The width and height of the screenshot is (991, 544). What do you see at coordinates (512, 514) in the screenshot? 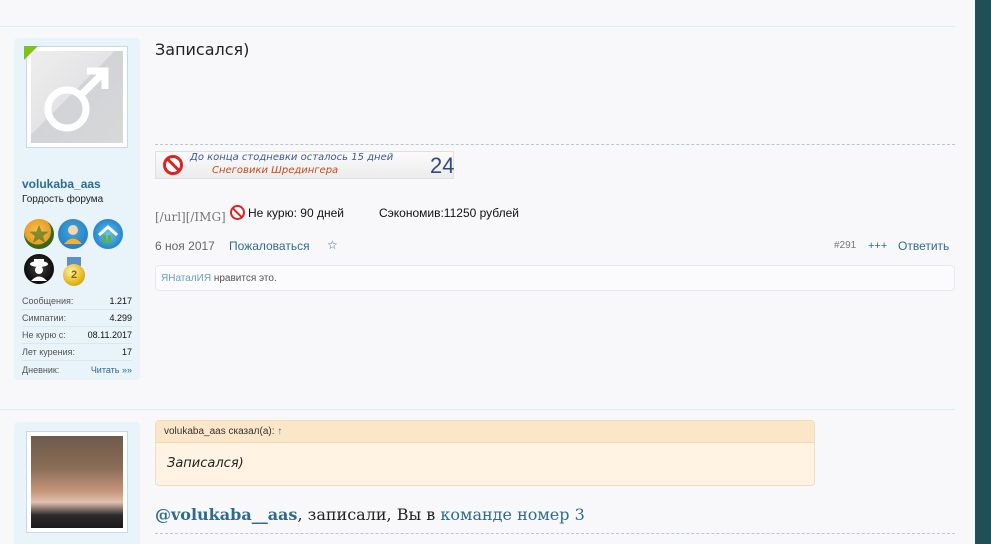
I see `team-link: команде номер 3` at bounding box center [512, 514].